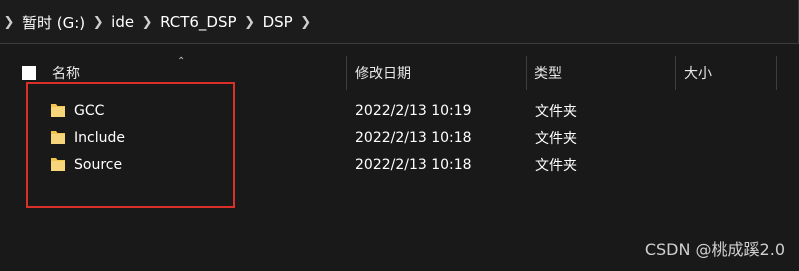  Describe the element at coordinates (278, 22) in the screenshot. I see `breadcrumb-dsp: DSP` at that location.